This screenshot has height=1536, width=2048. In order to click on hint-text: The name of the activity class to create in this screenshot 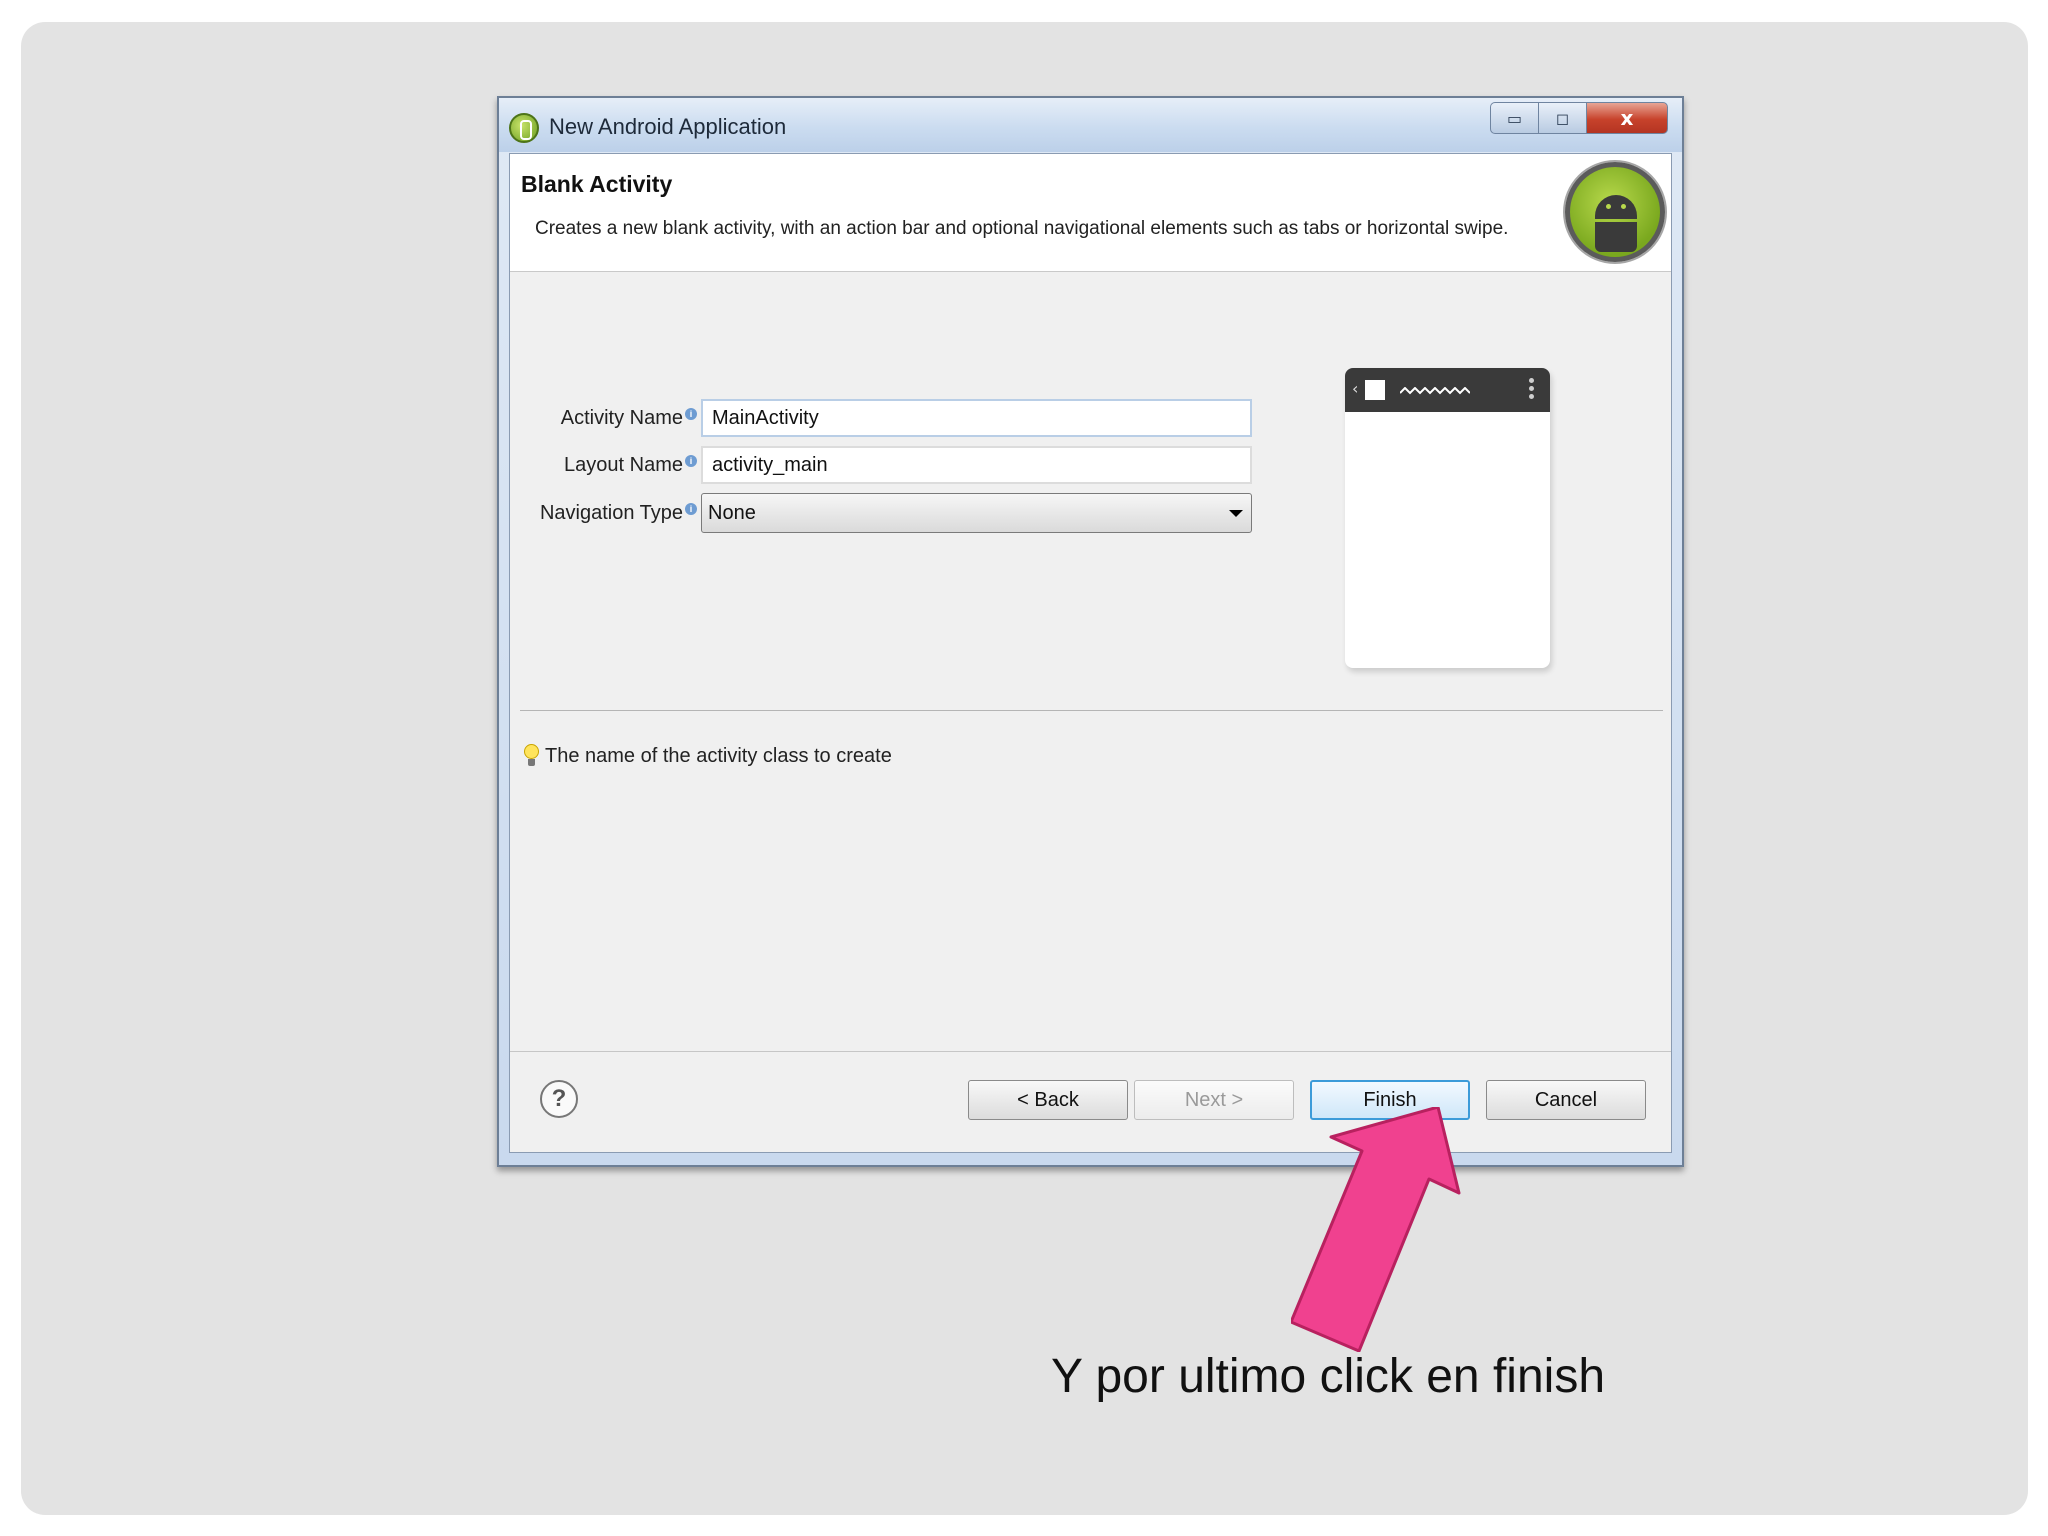, I will do `click(718, 755)`.